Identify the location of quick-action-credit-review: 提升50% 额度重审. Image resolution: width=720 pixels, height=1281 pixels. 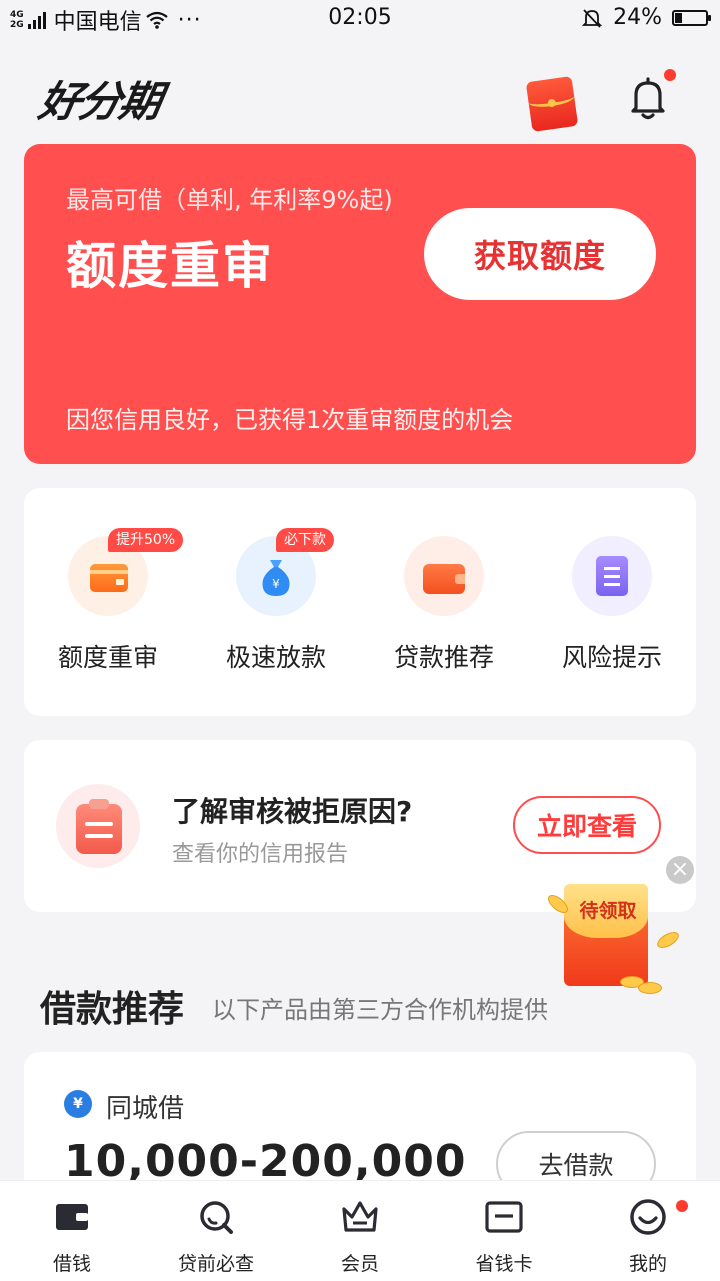
(108, 601).